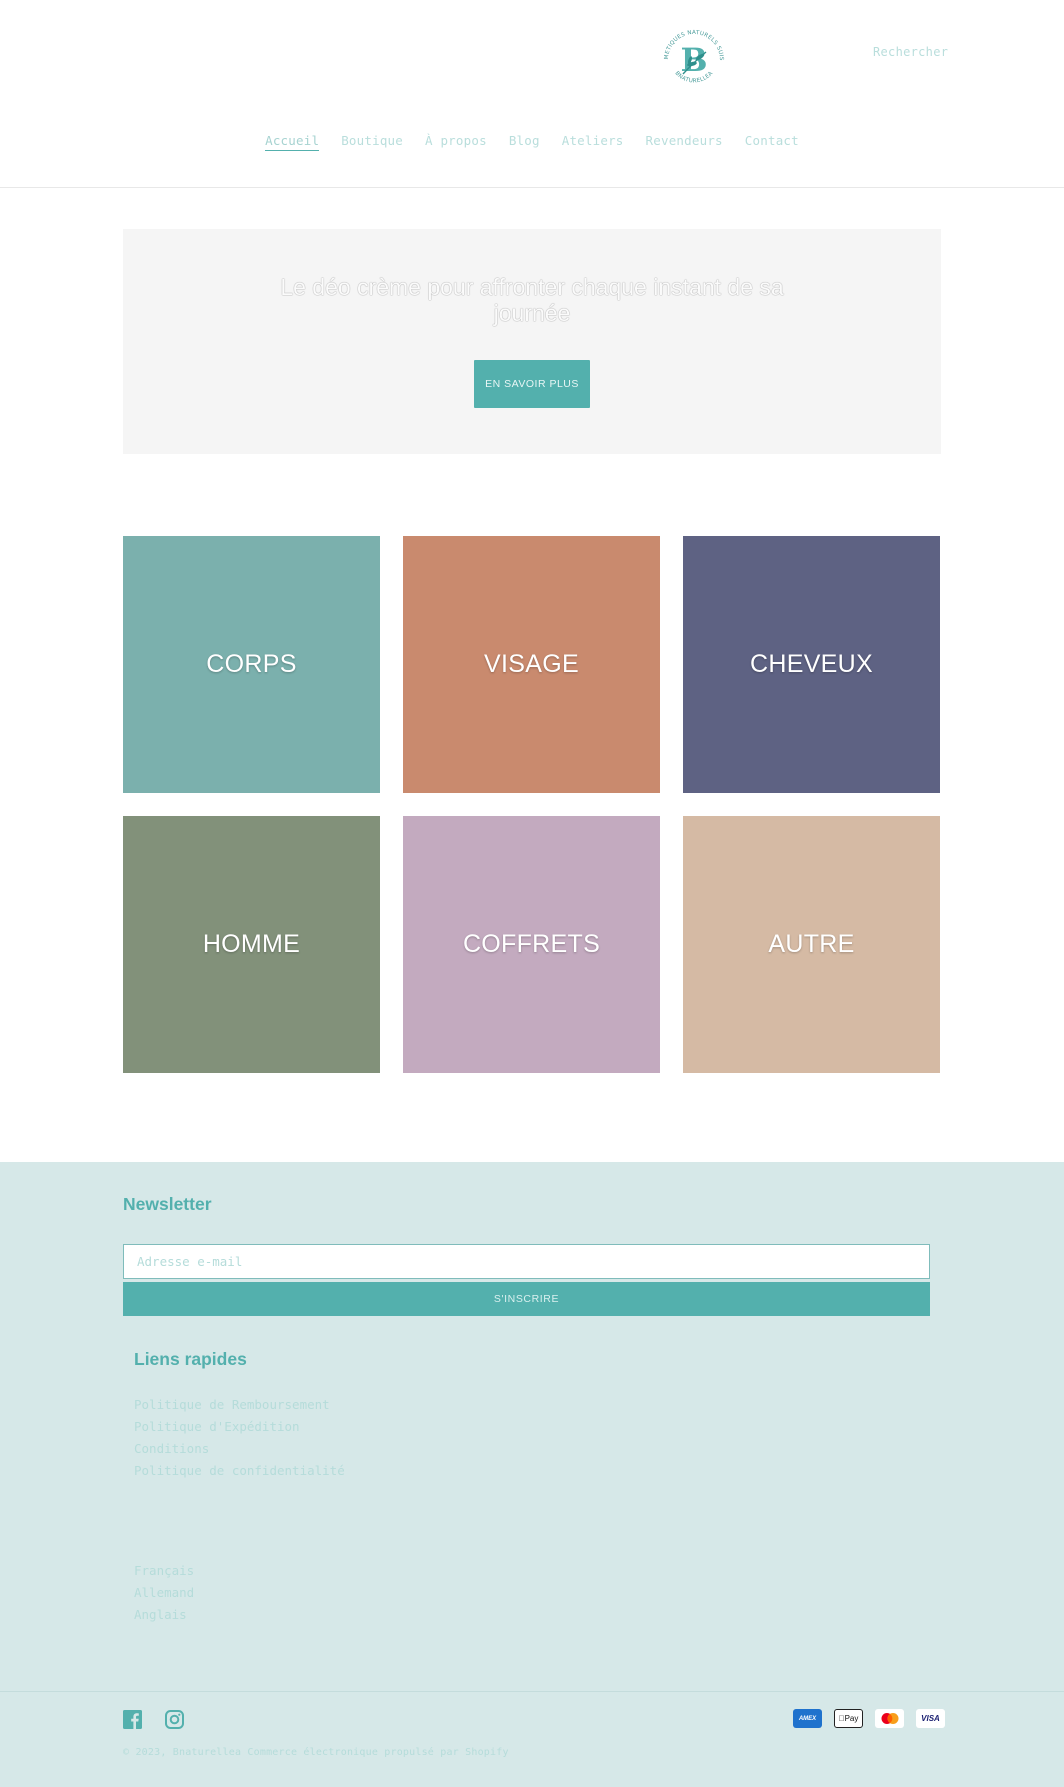  I want to click on category-label: HOMME, so click(251, 944).